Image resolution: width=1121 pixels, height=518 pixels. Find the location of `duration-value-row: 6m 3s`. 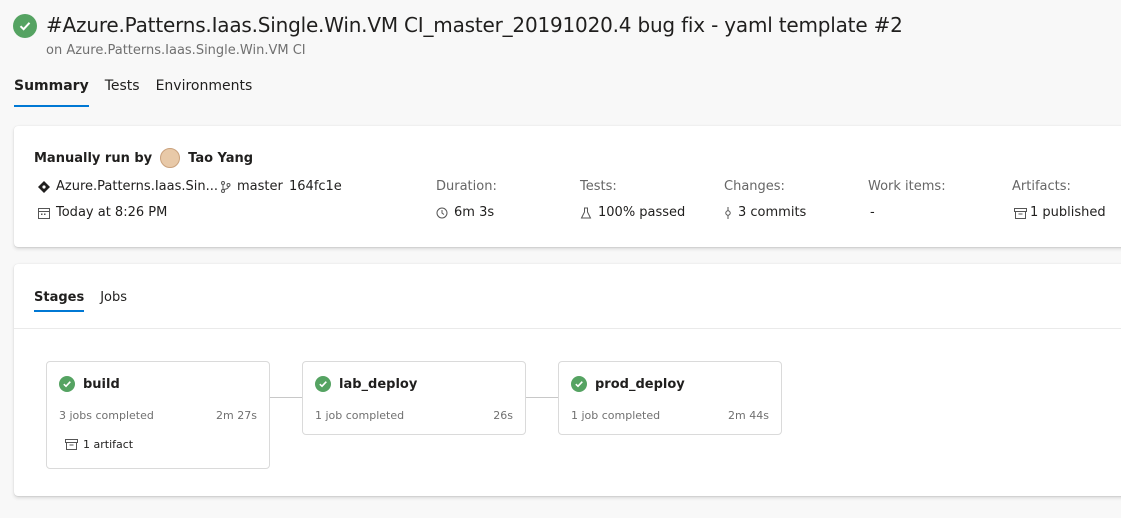

duration-value-row: 6m 3s is located at coordinates (465, 212).